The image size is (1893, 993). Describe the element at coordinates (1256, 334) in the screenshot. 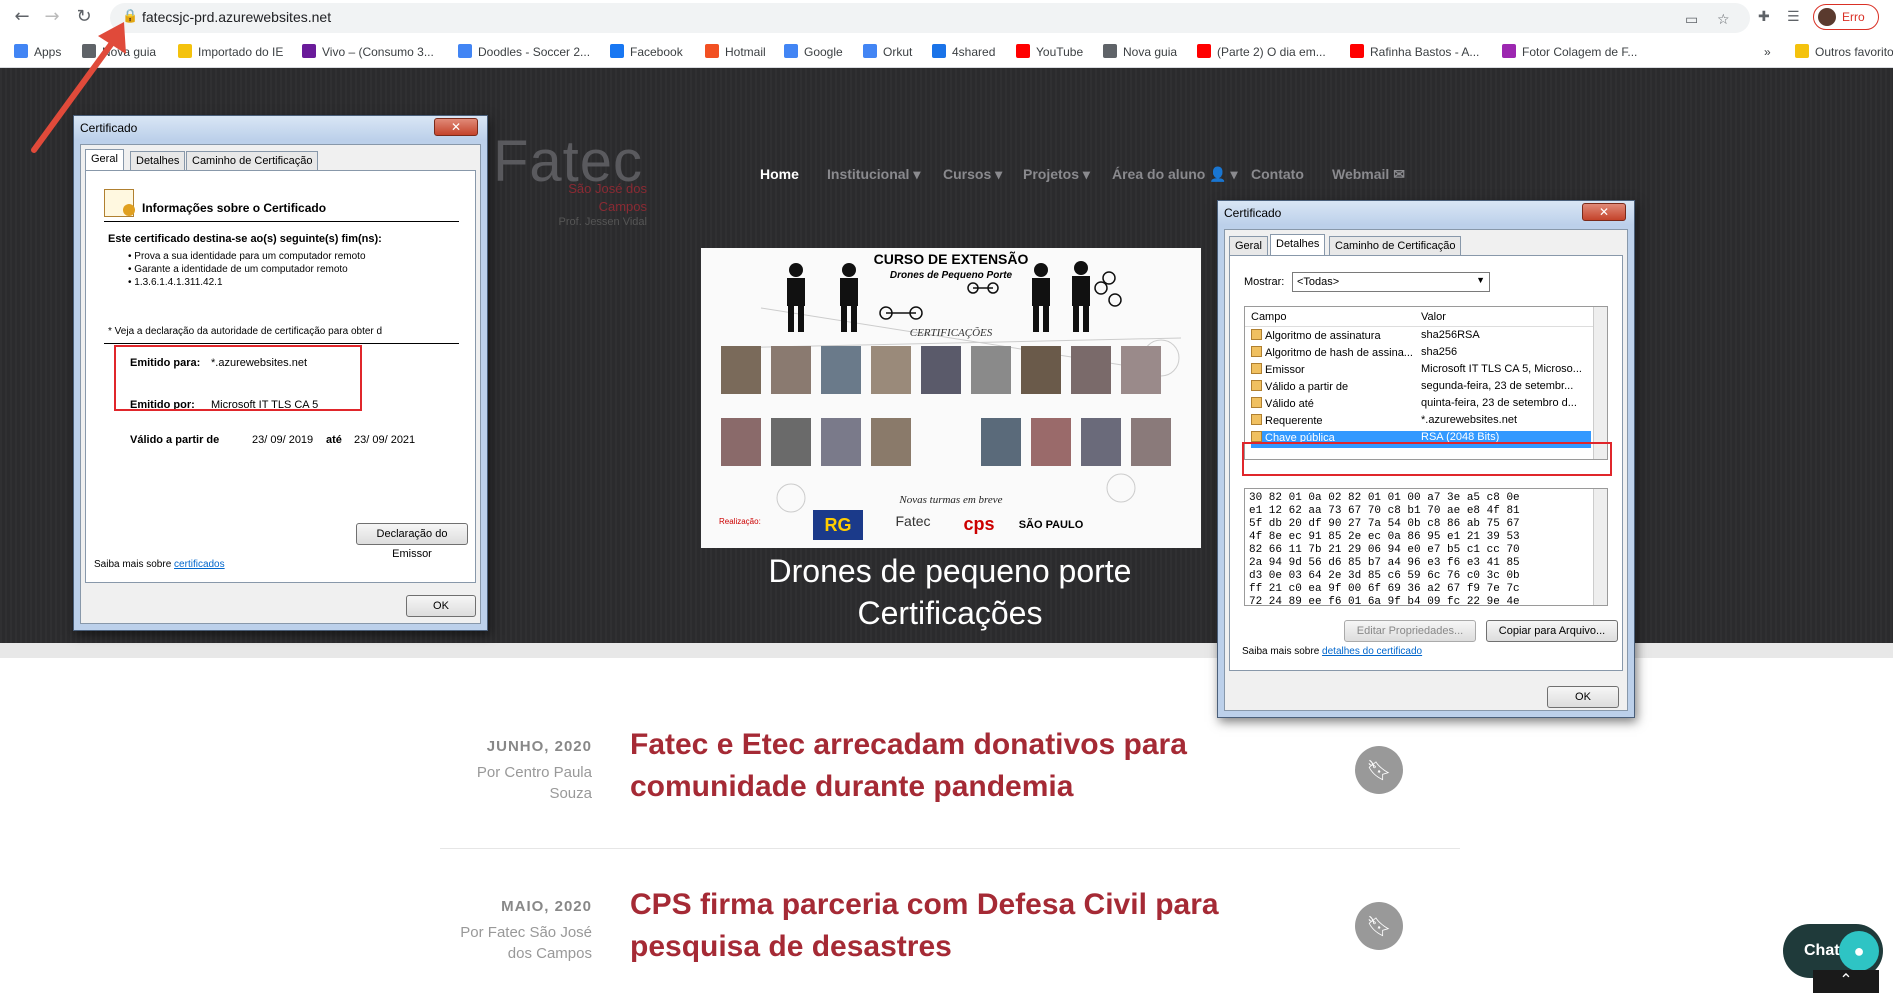

I see `field-icon` at that location.